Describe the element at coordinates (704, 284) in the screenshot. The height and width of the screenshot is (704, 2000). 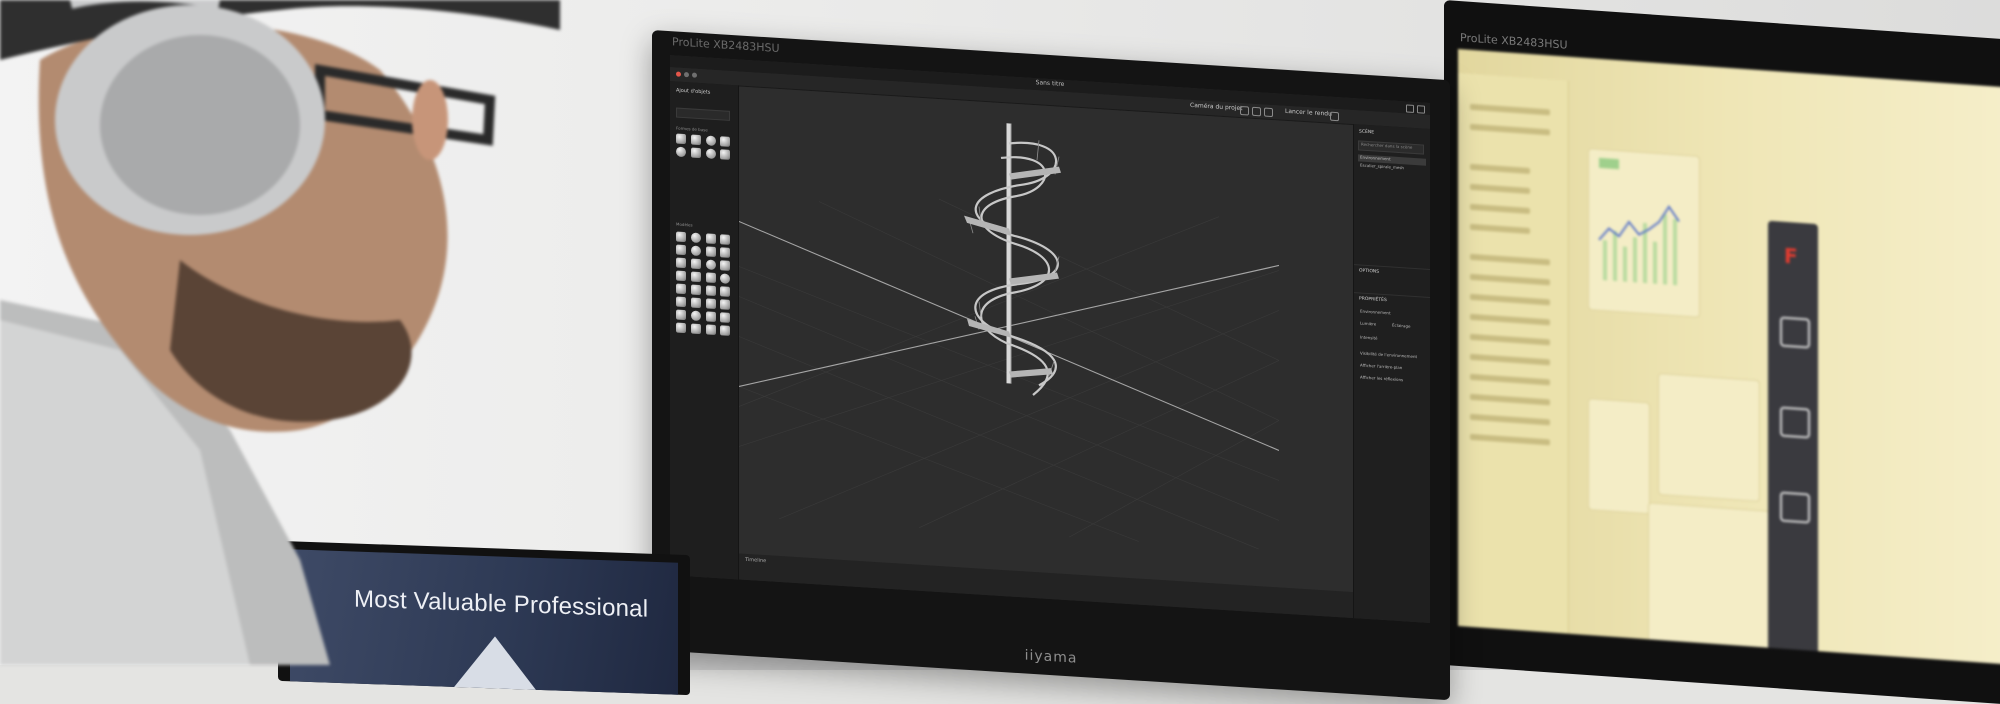
I see `models-grid` at that location.